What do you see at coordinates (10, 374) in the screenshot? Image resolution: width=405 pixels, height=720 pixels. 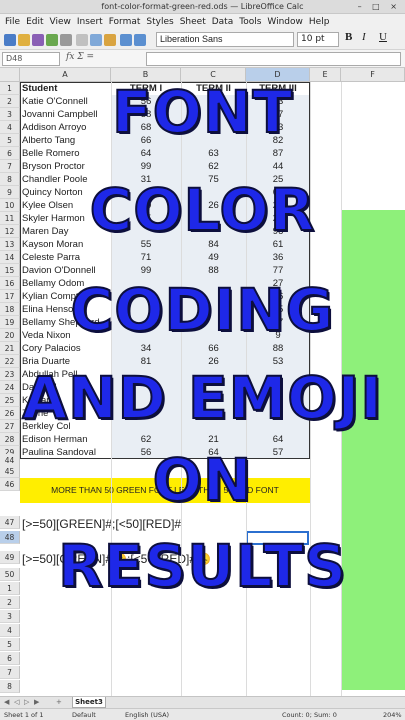 I see `row-header: 23` at bounding box center [10, 374].